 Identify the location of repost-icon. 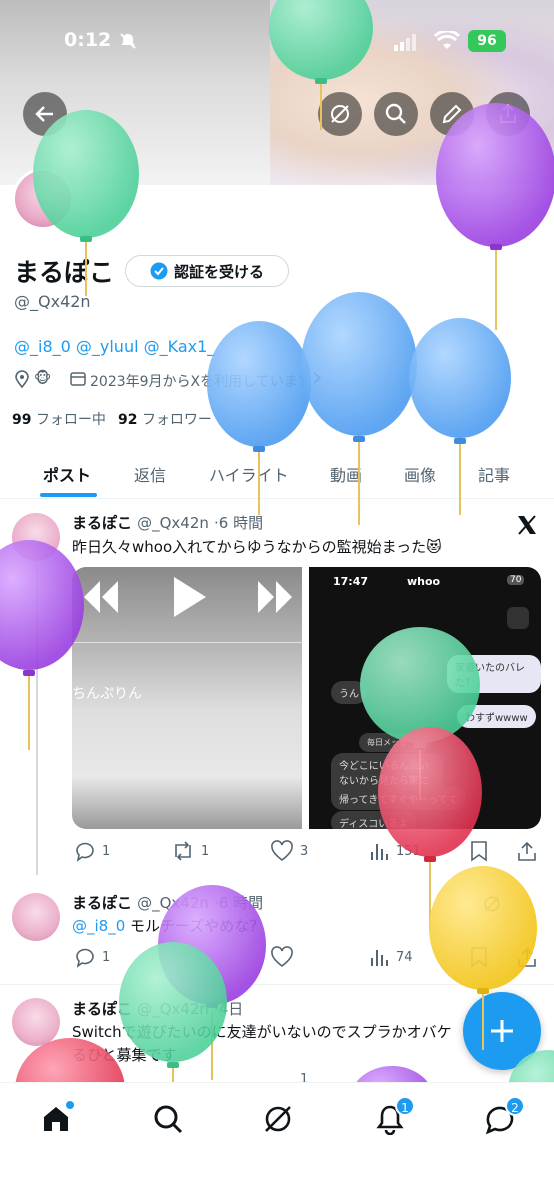
(183, 851).